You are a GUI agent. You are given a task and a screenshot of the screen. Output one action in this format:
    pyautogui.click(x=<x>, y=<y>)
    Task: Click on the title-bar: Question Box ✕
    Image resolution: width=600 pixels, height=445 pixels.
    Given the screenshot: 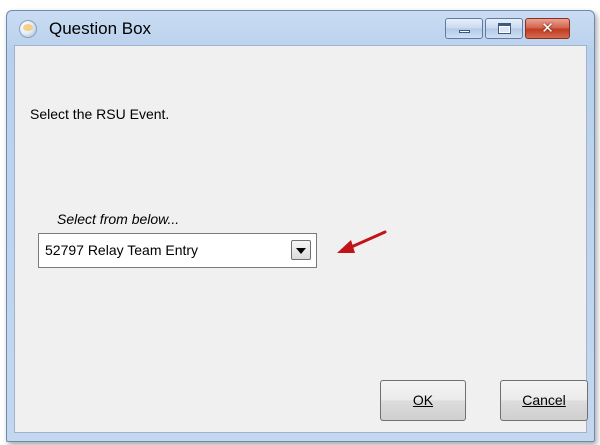 What is the action you would take?
    pyautogui.click(x=300, y=28)
    